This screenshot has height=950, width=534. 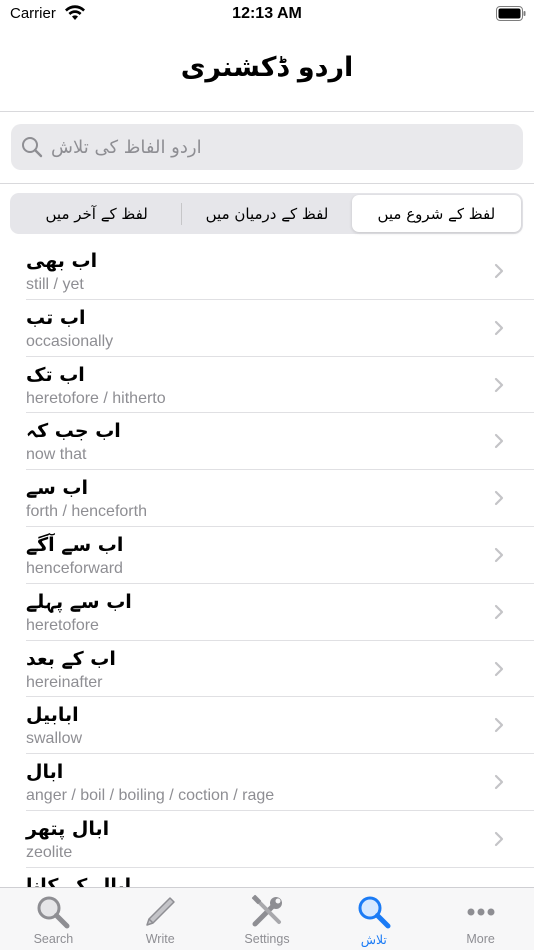 What do you see at coordinates (280, 385) in the screenshot?
I see `list-item: اب تک heretofore / hitherto` at bounding box center [280, 385].